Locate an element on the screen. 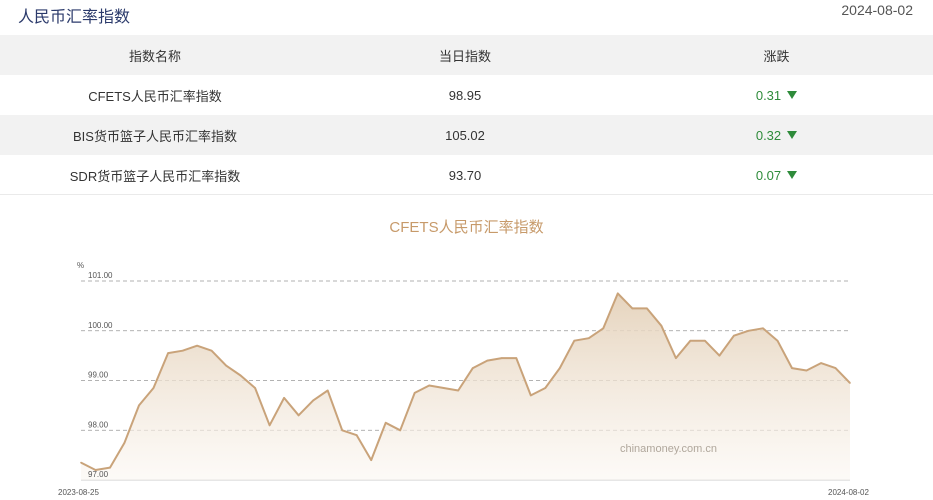  chart-title: CFETS人民币汇率指数 is located at coordinates (466, 227).